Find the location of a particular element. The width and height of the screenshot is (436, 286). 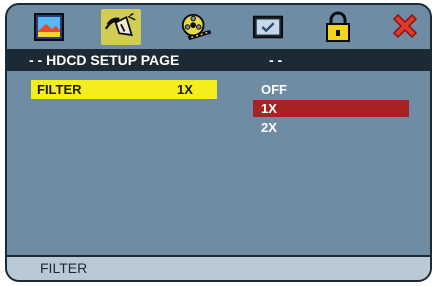

option-label: OFF is located at coordinates (274, 89).